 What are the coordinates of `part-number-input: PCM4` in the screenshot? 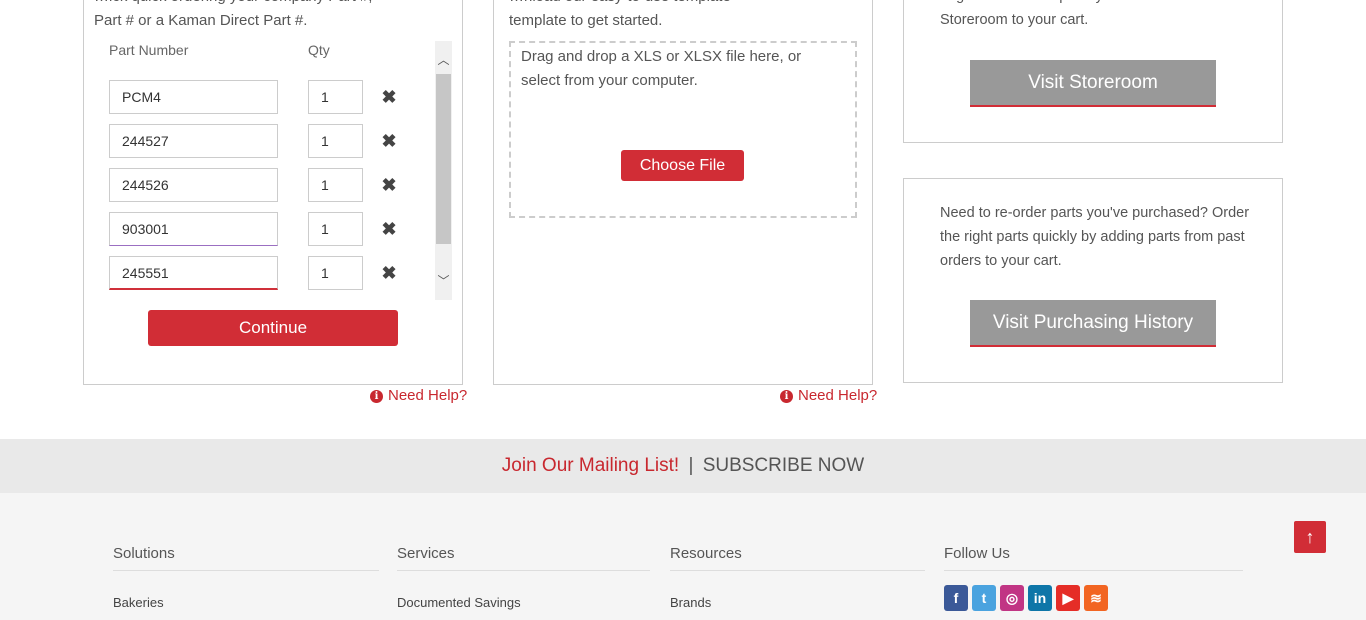 It's located at (193, 97).